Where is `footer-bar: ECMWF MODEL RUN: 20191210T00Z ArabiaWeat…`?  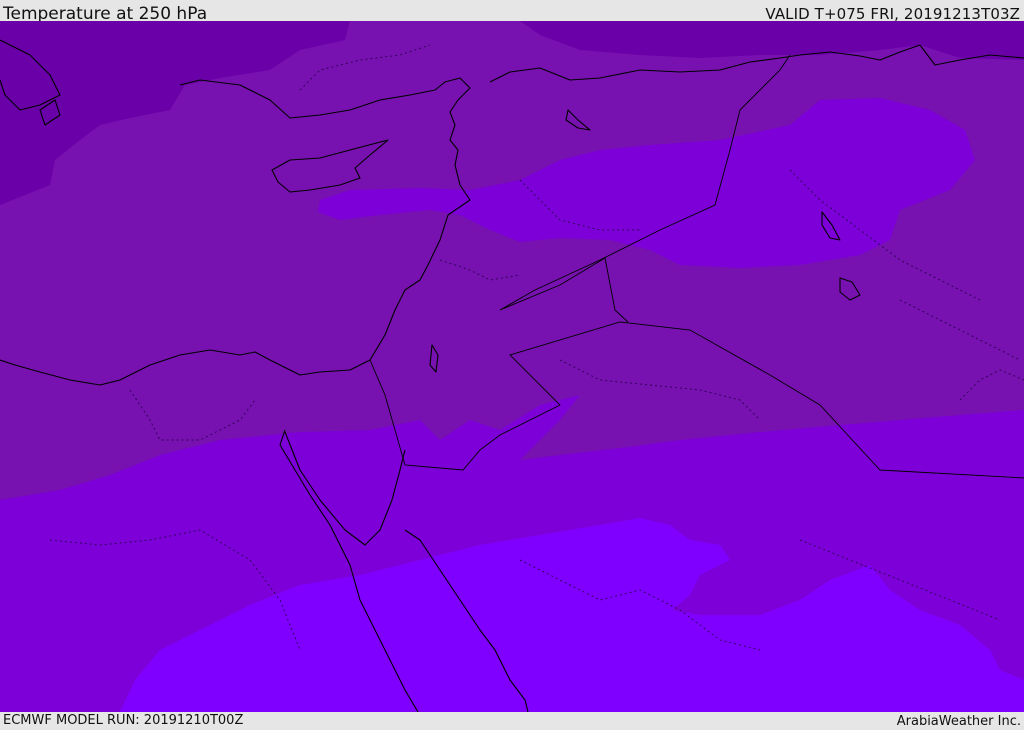
footer-bar: ECMWF MODEL RUN: 20191210T00Z ArabiaWeat… is located at coordinates (512, 720).